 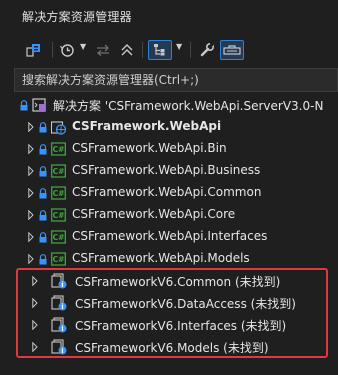 I want to click on tree-row-project: C# CSFramework.WebApi.Common, so click(x=169, y=193).